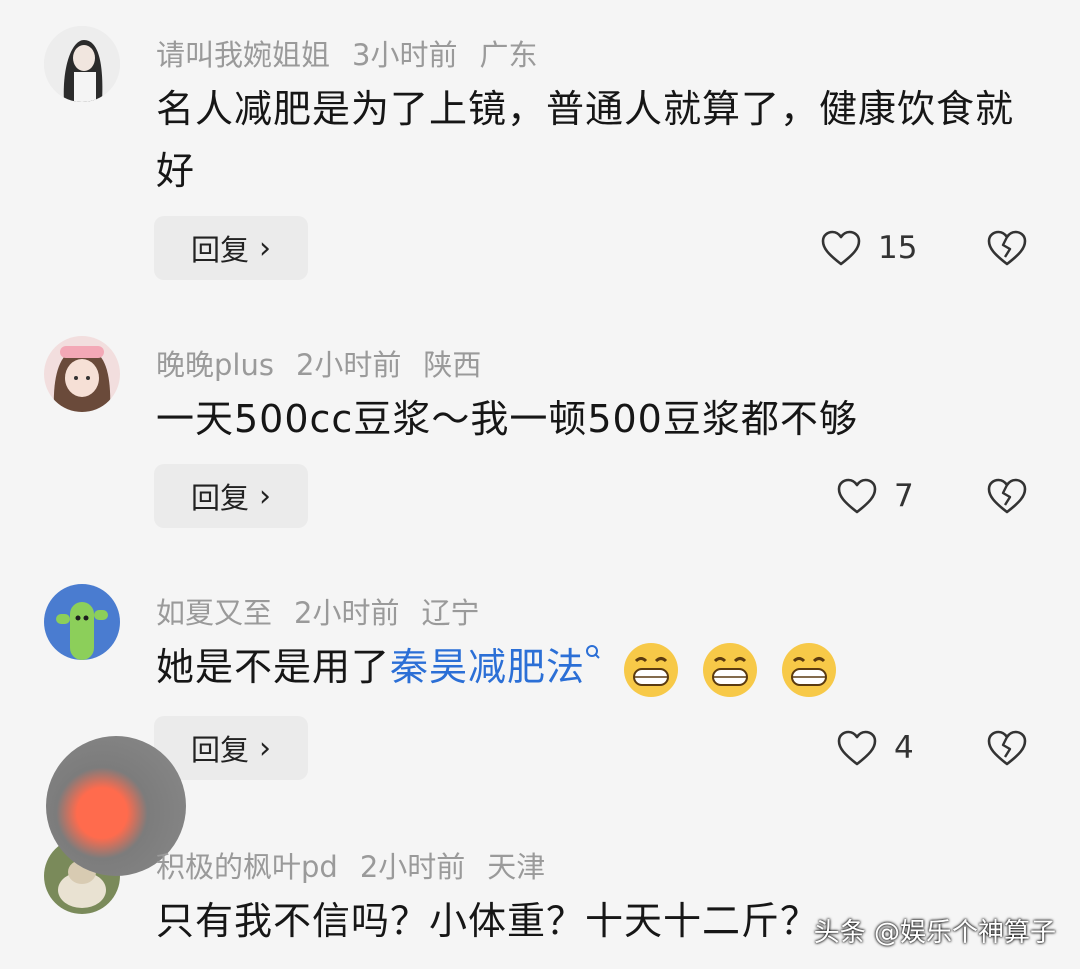 The height and width of the screenshot is (969, 1080). What do you see at coordinates (516, 867) in the screenshot?
I see `location: 天津` at bounding box center [516, 867].